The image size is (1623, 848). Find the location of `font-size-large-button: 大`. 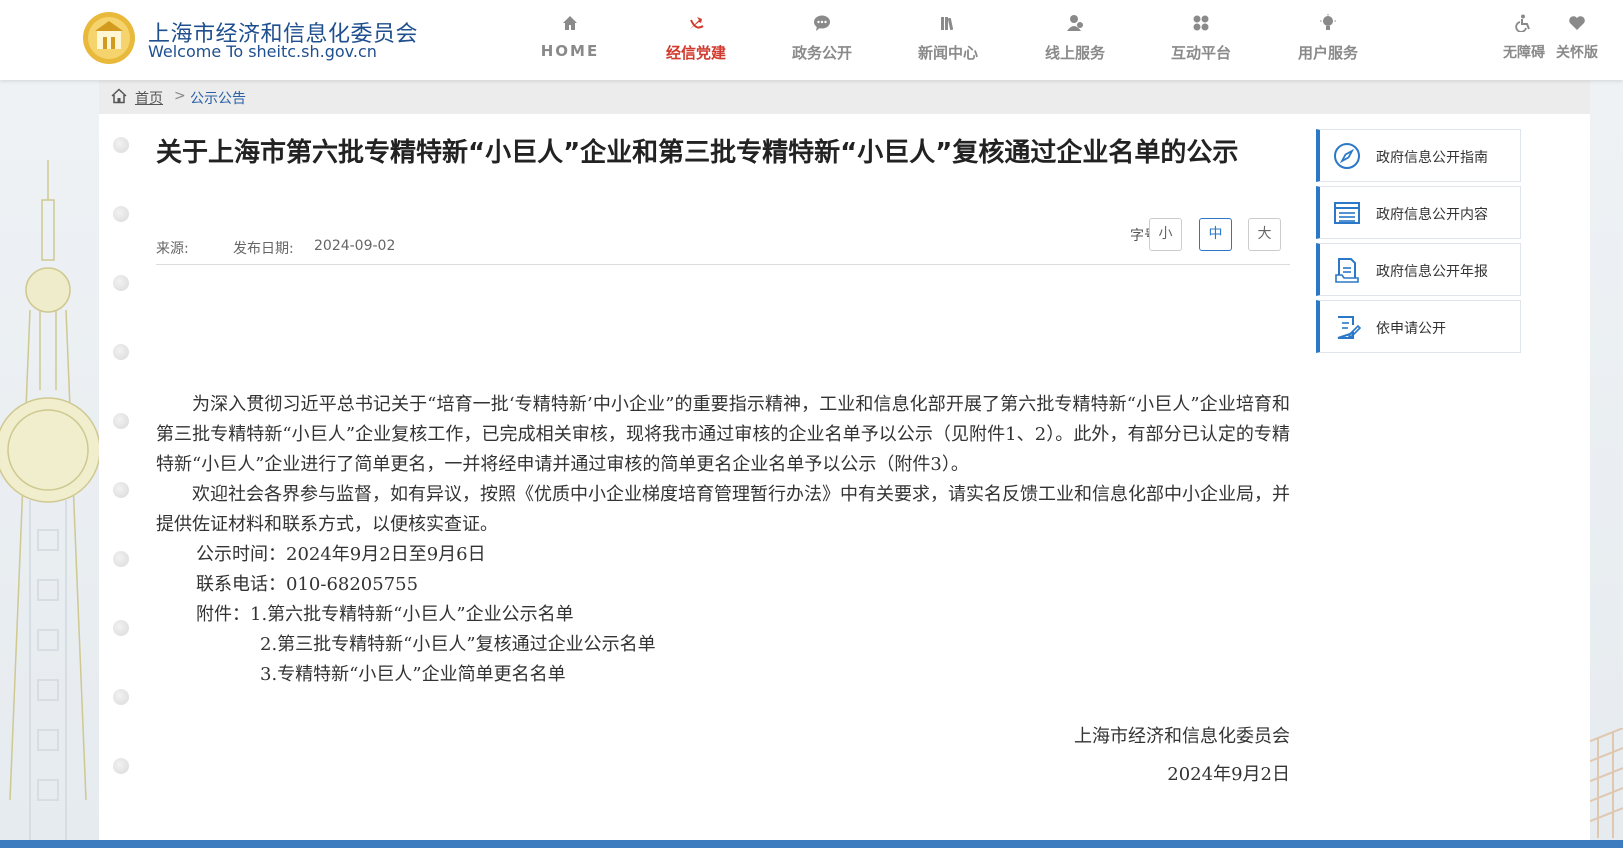

font-size-large-button: 大 is located at coordinates (1264, 234).